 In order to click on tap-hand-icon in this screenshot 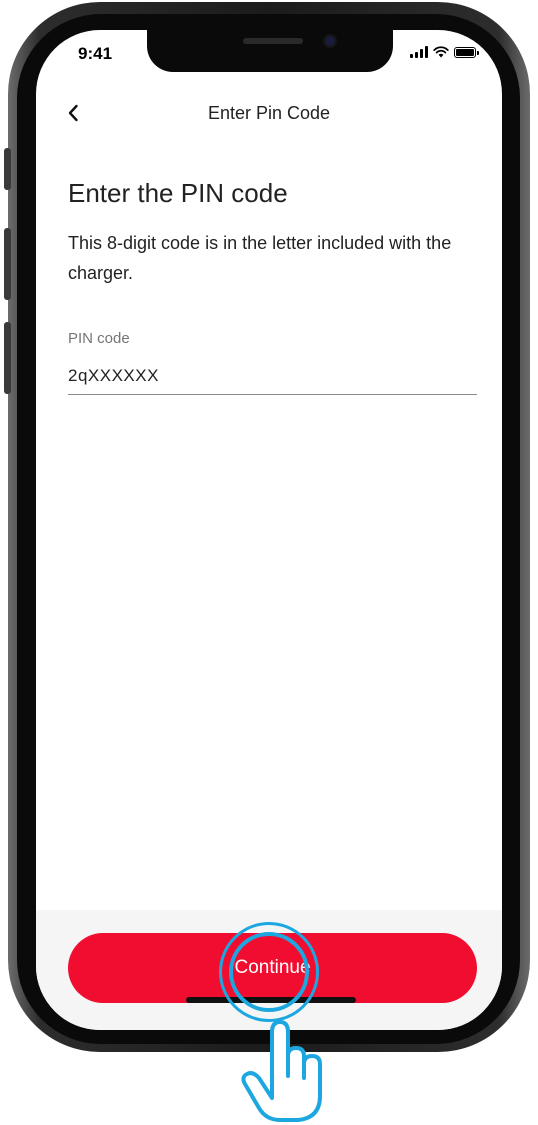, I will do `click(281, 1071)`.